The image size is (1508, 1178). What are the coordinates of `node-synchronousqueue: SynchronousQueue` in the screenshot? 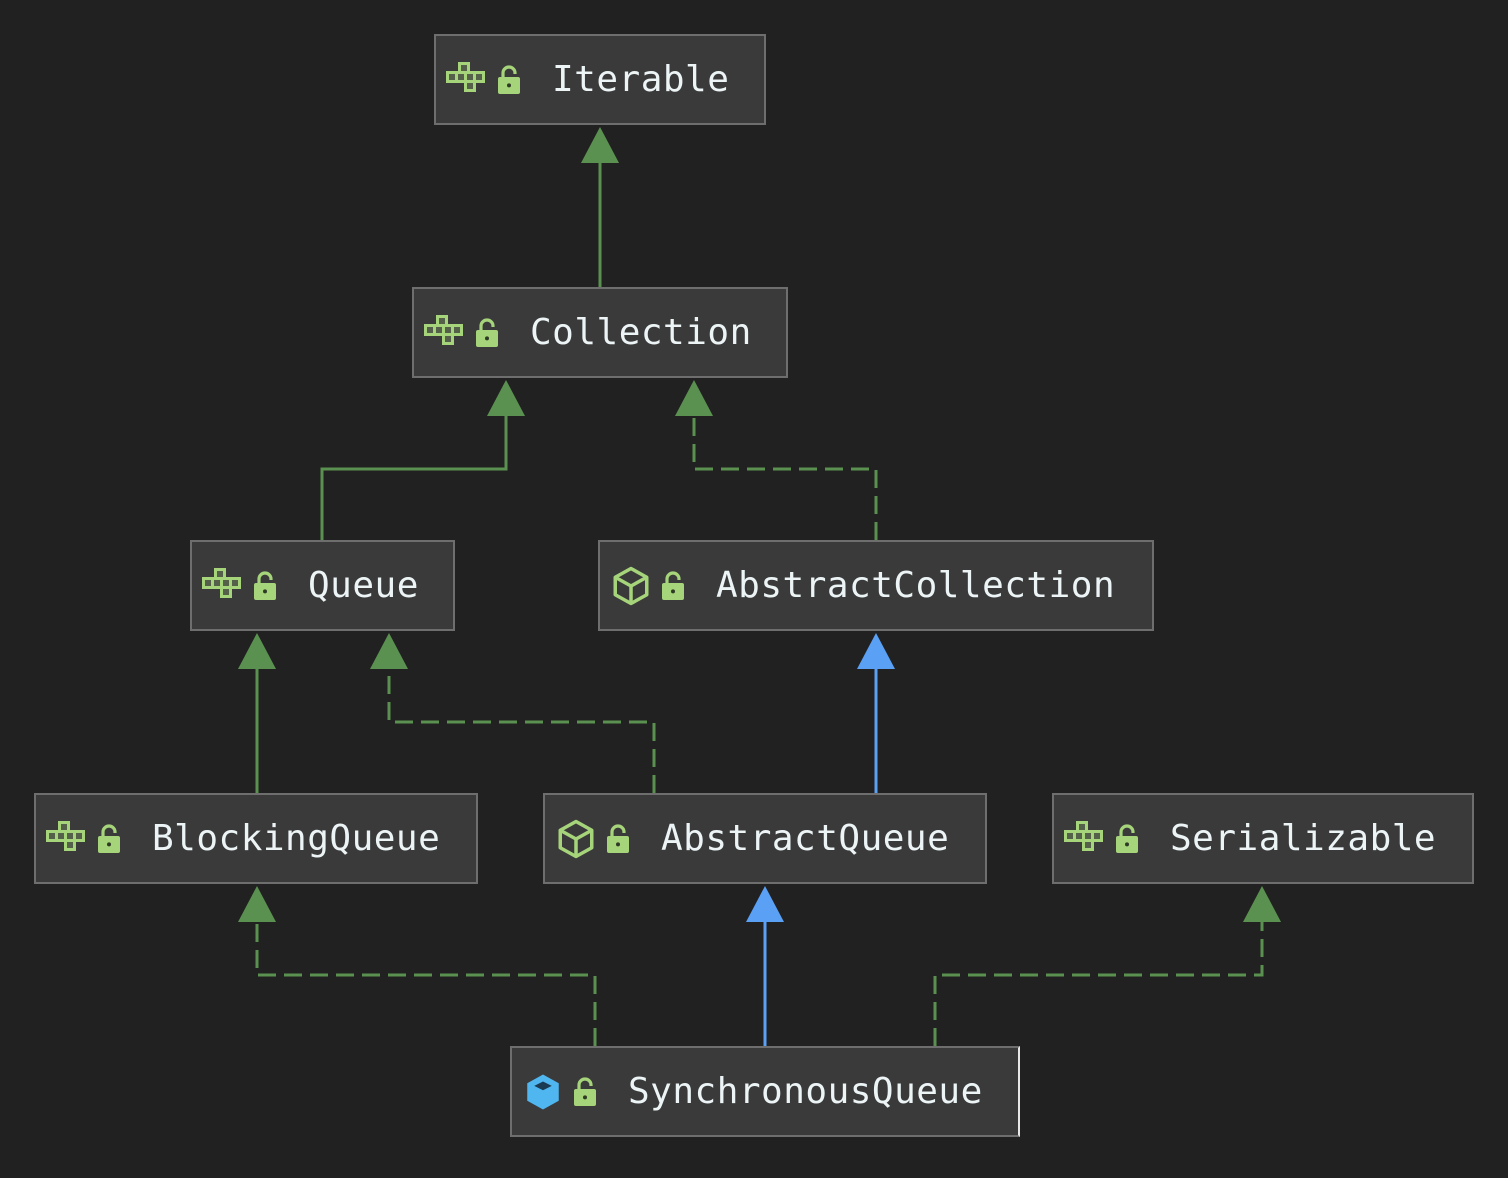 It's located at (765, 1091).